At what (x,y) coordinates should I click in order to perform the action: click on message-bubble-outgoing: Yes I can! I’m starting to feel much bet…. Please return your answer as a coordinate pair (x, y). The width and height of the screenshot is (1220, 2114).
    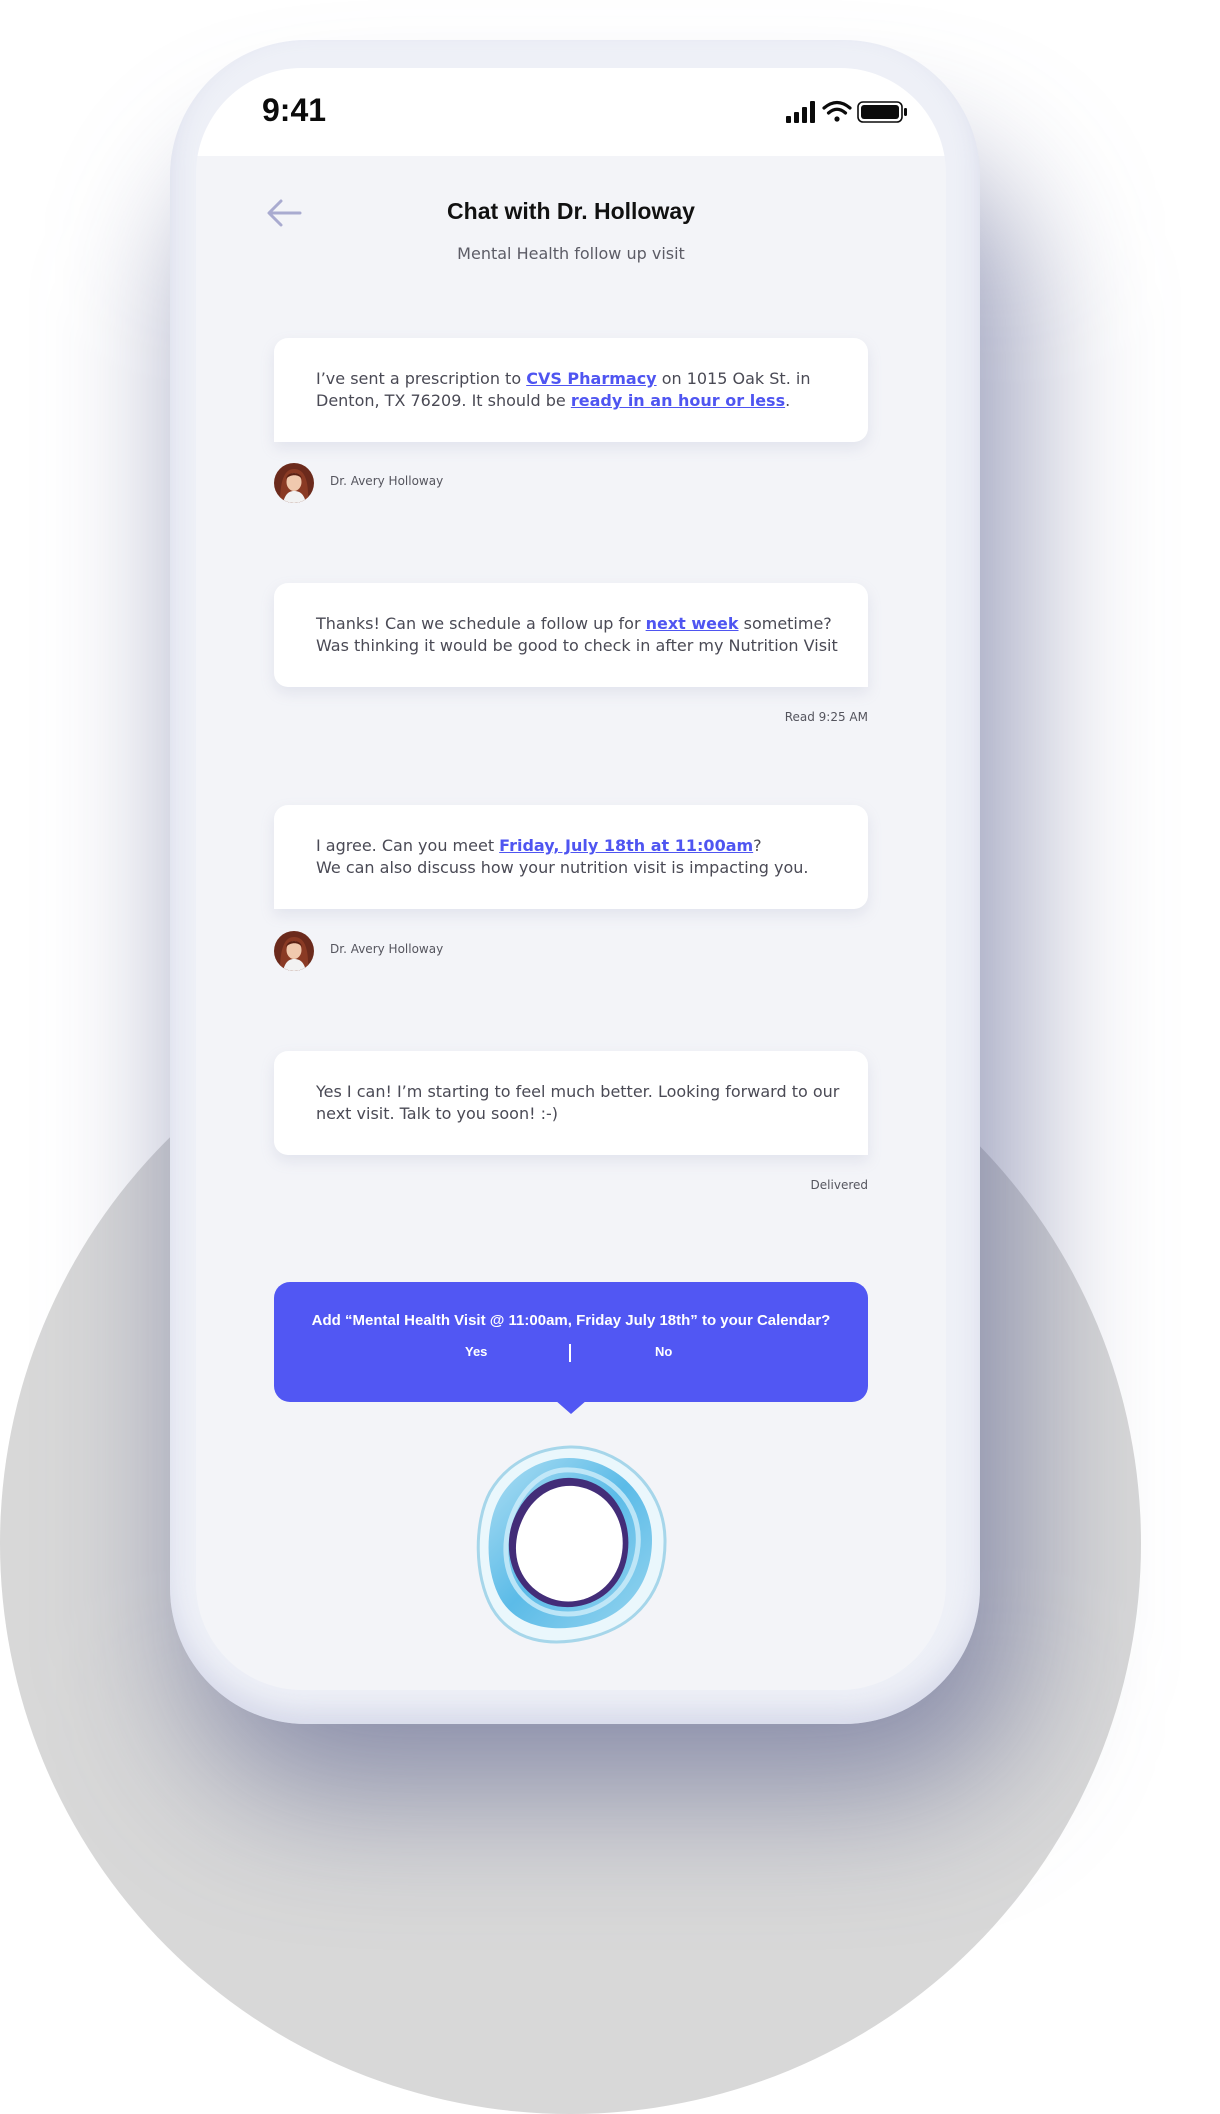
    Looking at the image, I should click on (571, 1103).